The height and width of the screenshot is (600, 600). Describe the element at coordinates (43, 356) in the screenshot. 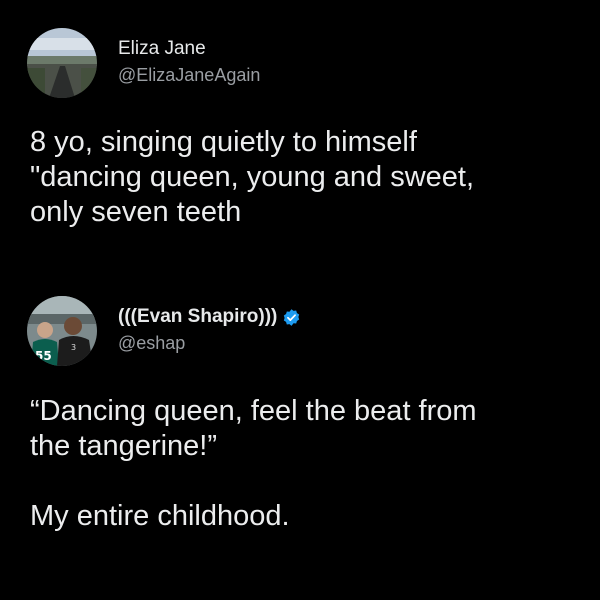

I see `svg-text: 55` at that location.